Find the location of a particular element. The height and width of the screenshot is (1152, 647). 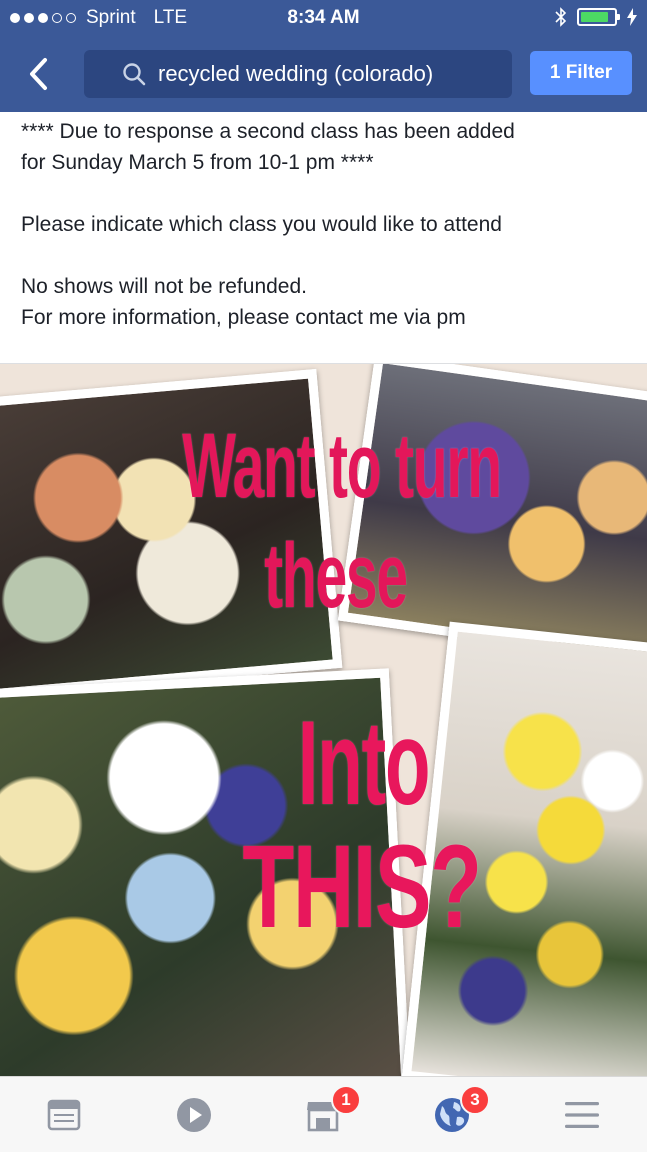

marketplace-badge: 1 is located at coordinates (346, 1100).